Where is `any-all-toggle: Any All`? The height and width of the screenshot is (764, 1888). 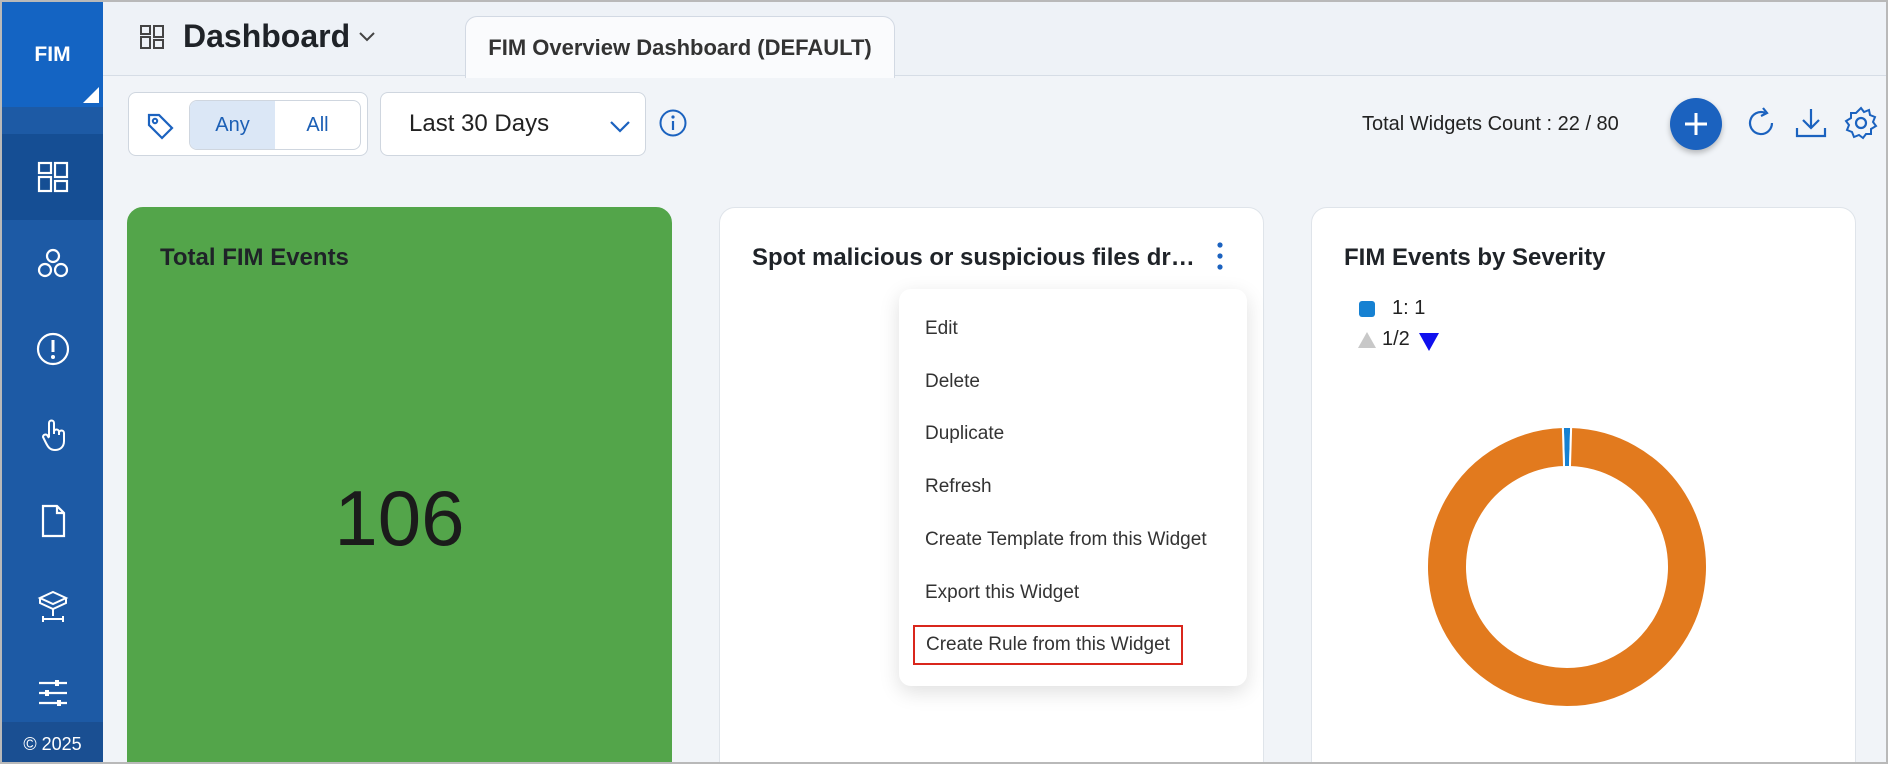
any-all-toggle: Any All is located at coordinates (275, 125).